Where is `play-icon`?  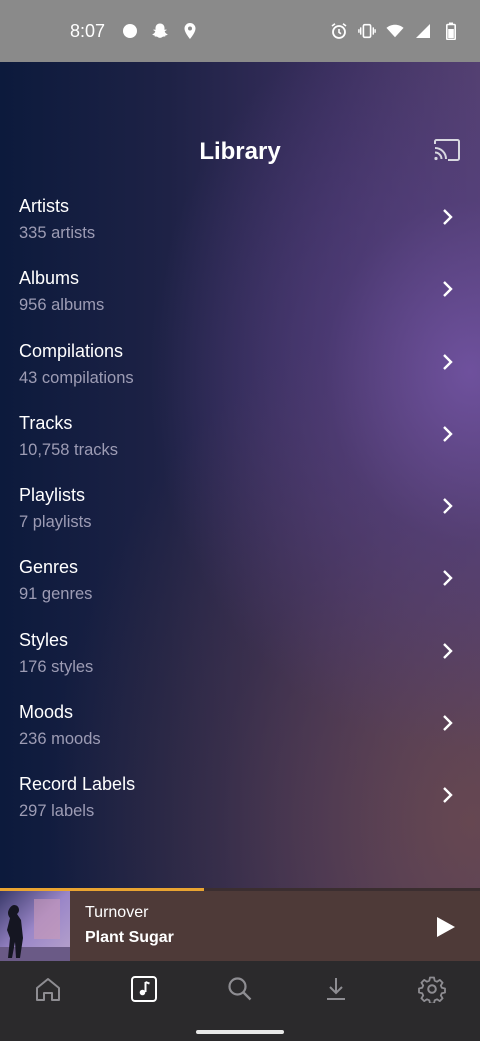 play-icon is located at coordinates (445, 930).